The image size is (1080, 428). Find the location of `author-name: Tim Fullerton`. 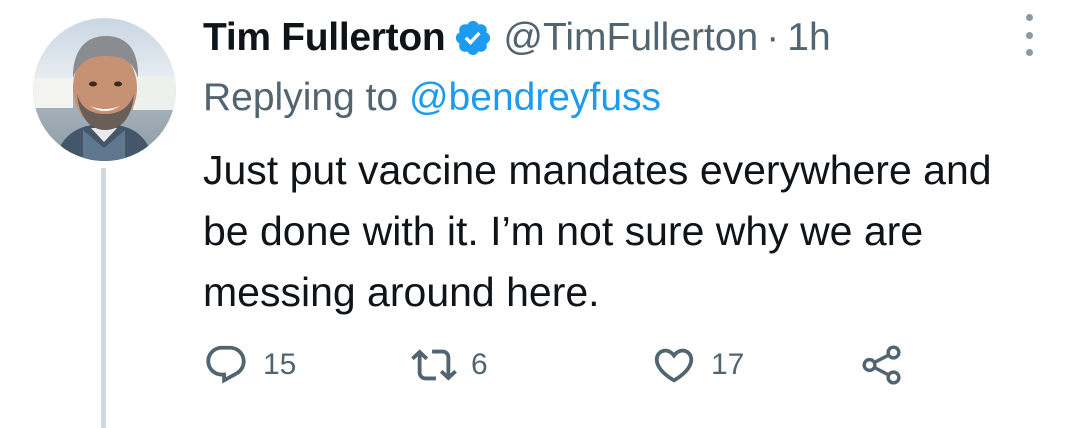

author-name: Tim Fullerton is located at coordinates (324, 38).